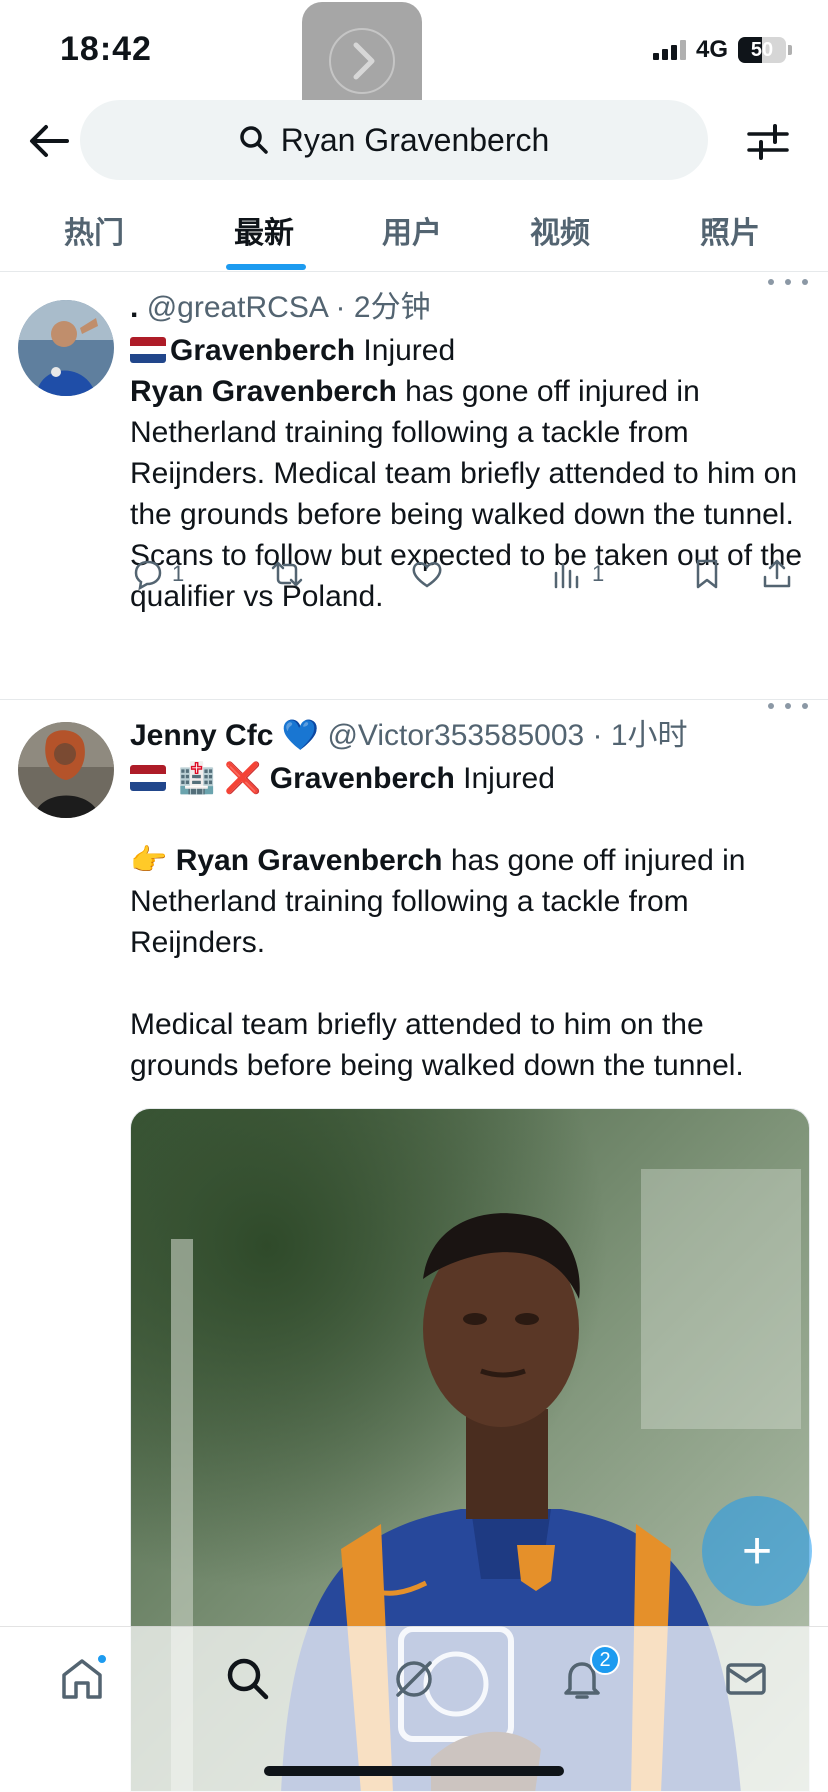 The height and width of the screenshot is (1792, 828). What do you see at coordinates (148, 575) in the screenshot?
I see `reply-icon` at bounding box center [148, 575].